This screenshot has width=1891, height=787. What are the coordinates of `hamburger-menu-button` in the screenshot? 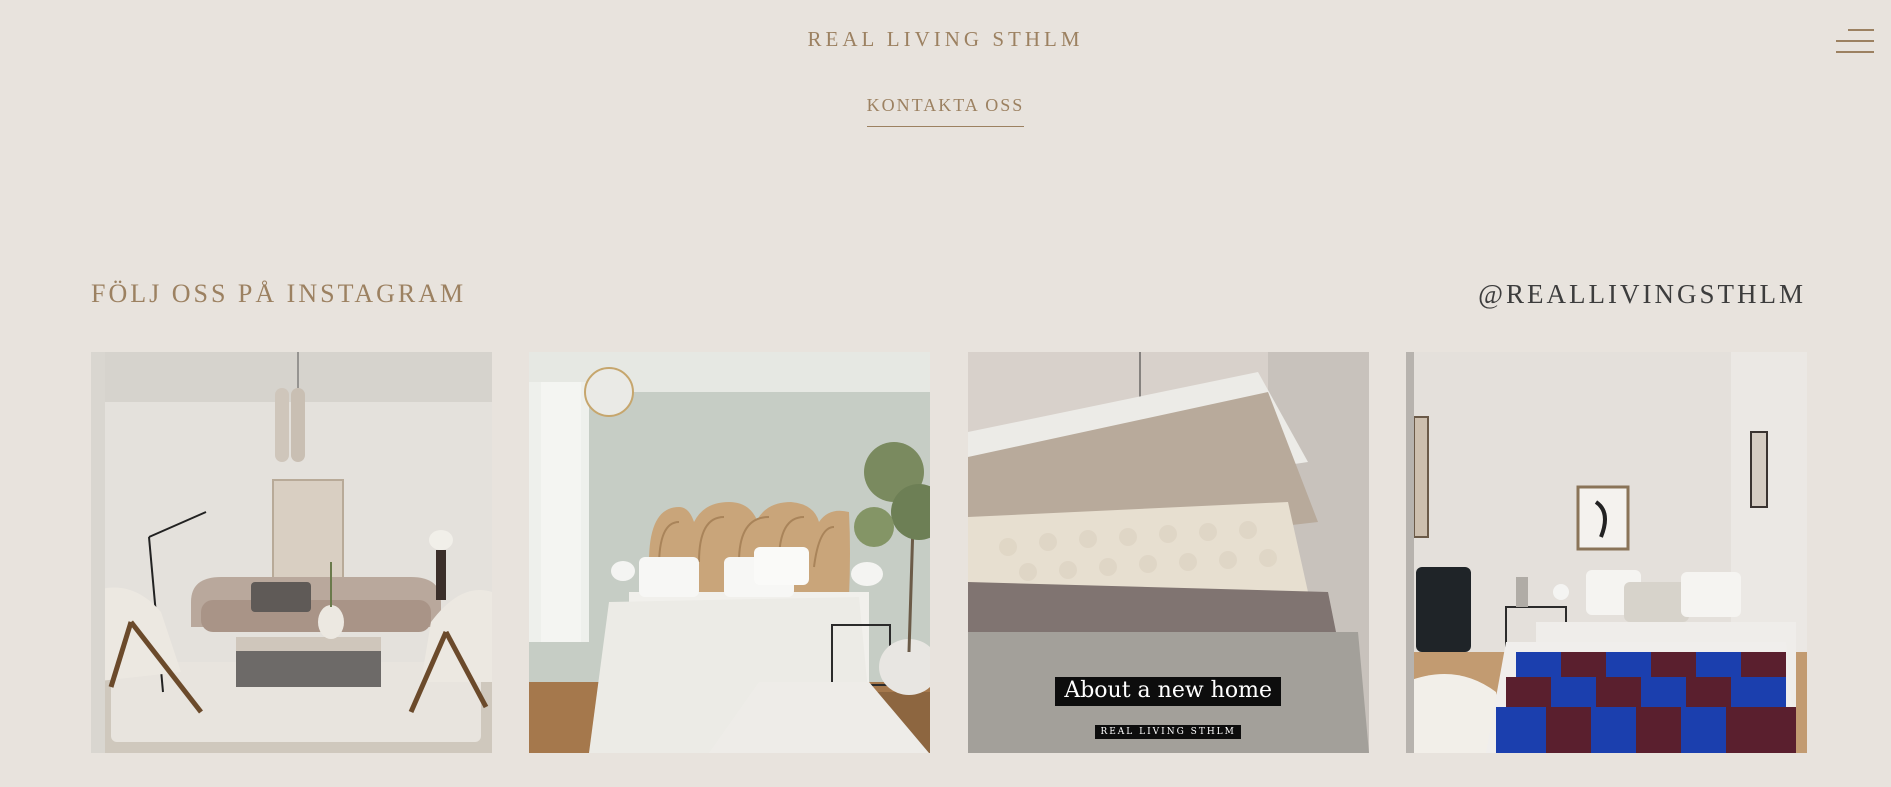 It's located at (1854, 41).